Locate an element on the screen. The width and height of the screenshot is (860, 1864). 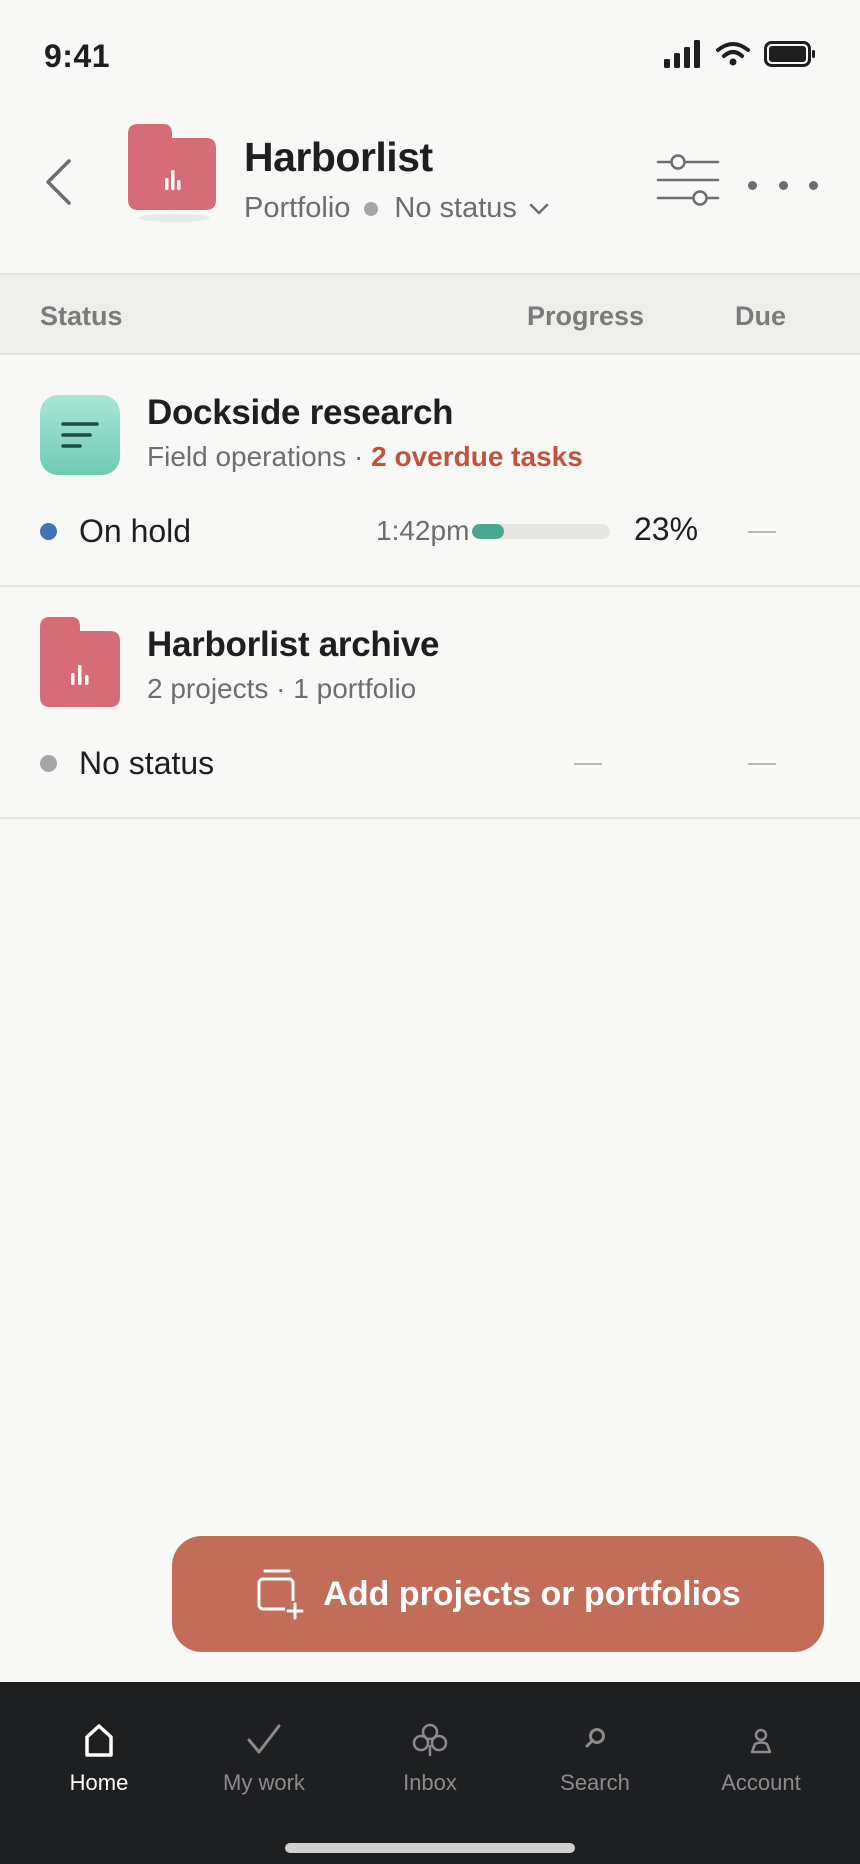
add-projects-label: Add projects or portfolios is located at coordinates (532, 1593).